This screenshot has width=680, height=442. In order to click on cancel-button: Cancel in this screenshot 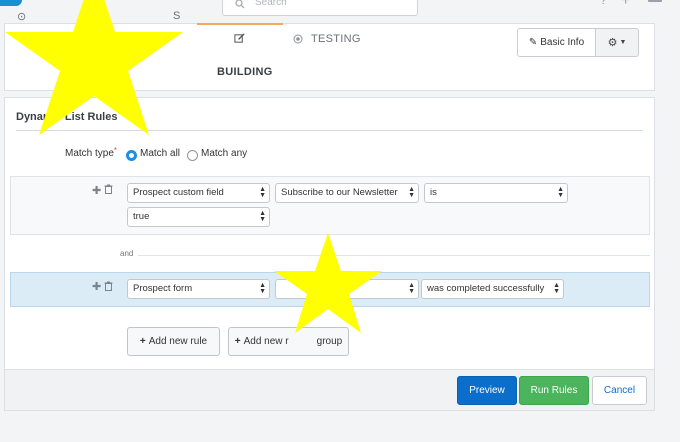, I will do `click(619, 390)`.